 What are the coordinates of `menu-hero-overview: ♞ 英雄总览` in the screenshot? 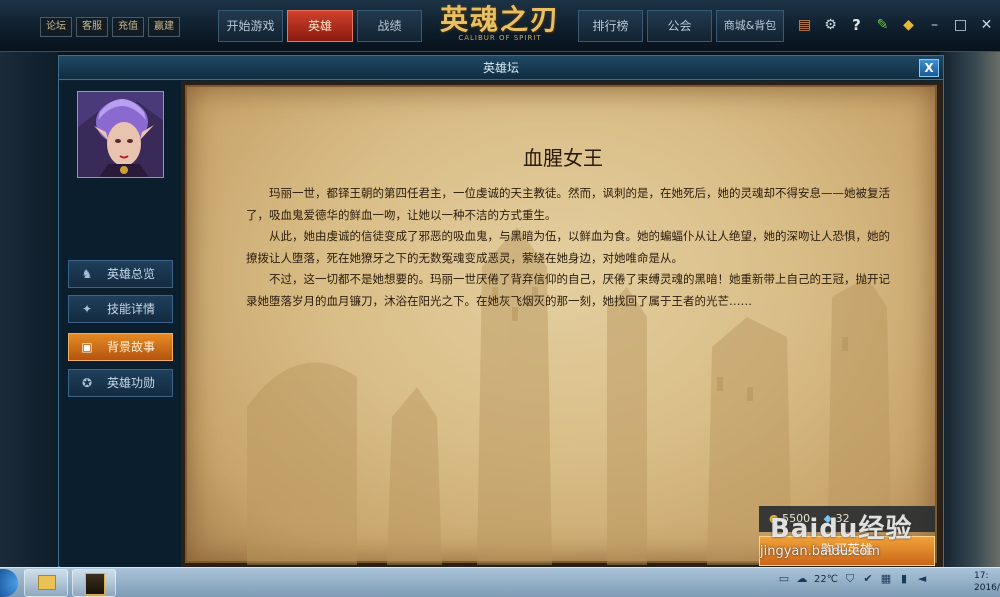 It's located at (120, 274).